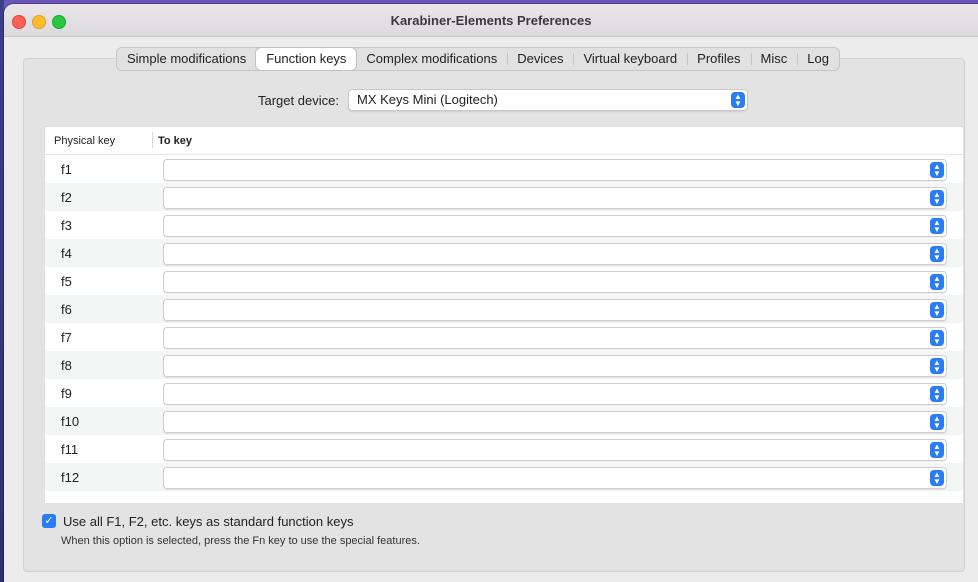  Describe the element at coordinates (718, 59) in the screenshot. I see `tab-profiles: Profiles` at that location.